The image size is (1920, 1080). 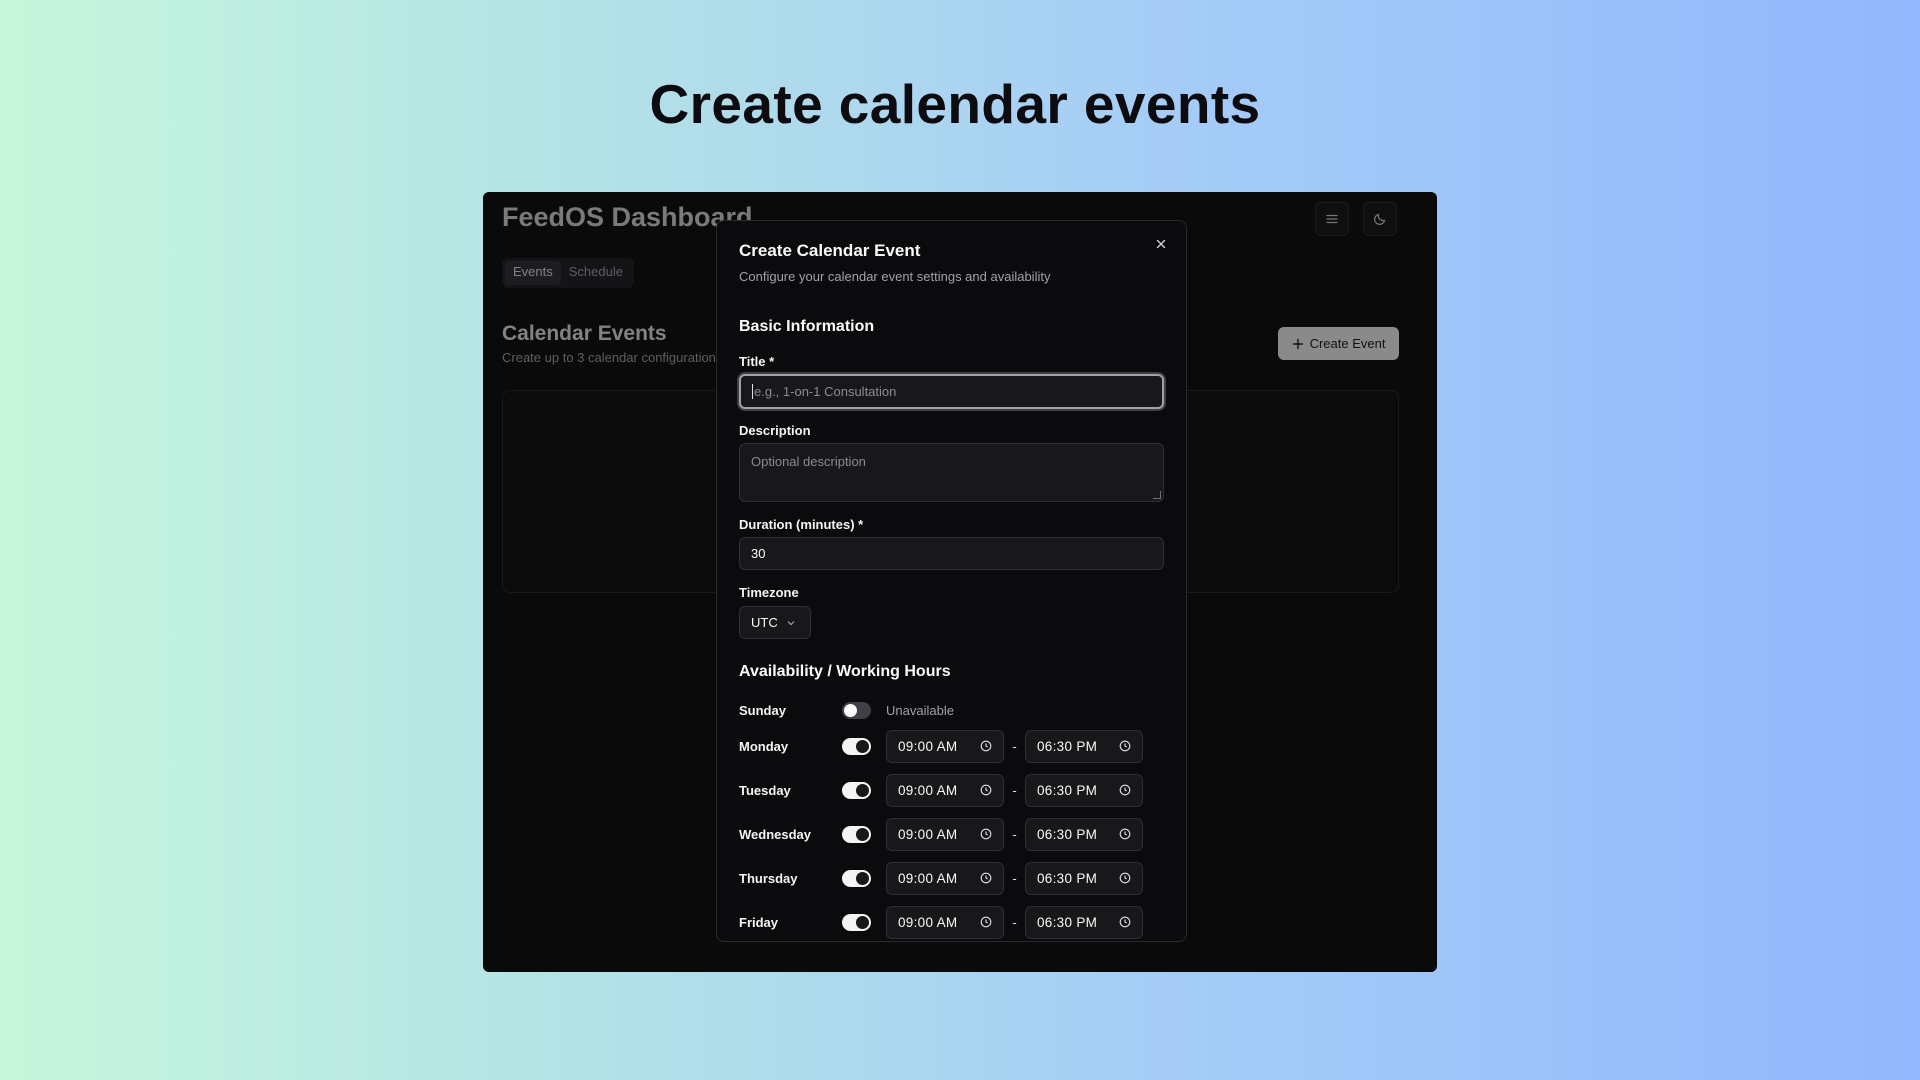 What do you see at coordinates (775, 430) in the screenshot?
I see `description-label: Description` at bounding box center [775, 430].